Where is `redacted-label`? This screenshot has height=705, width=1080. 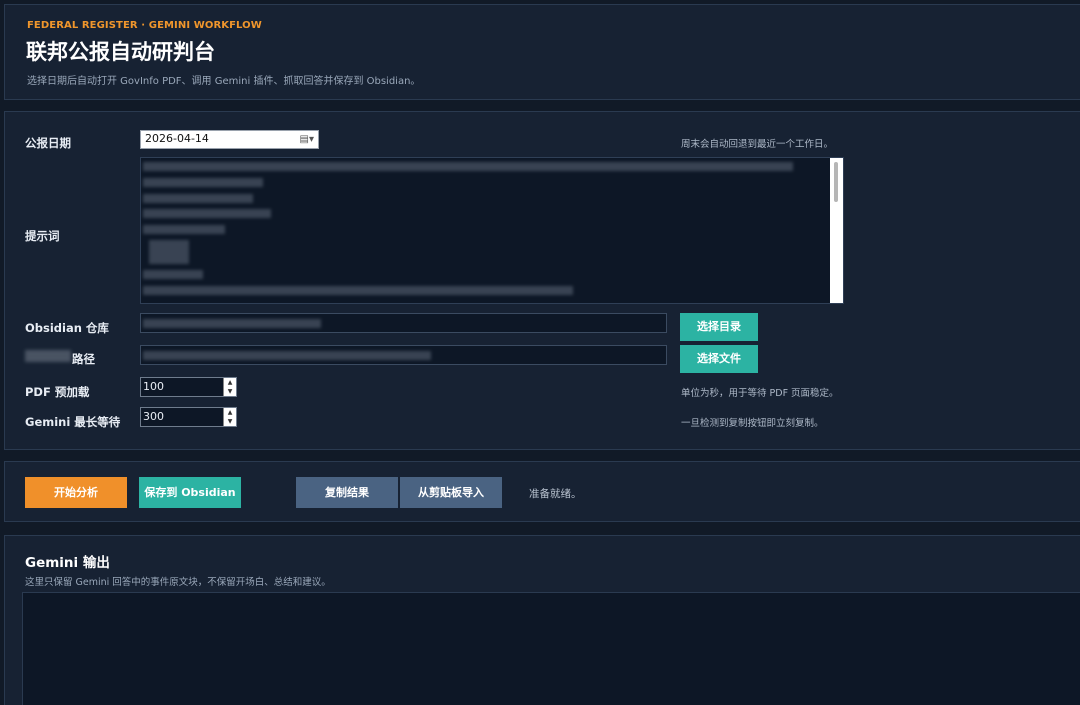 redacted-label is located at coordinates (48, 356).